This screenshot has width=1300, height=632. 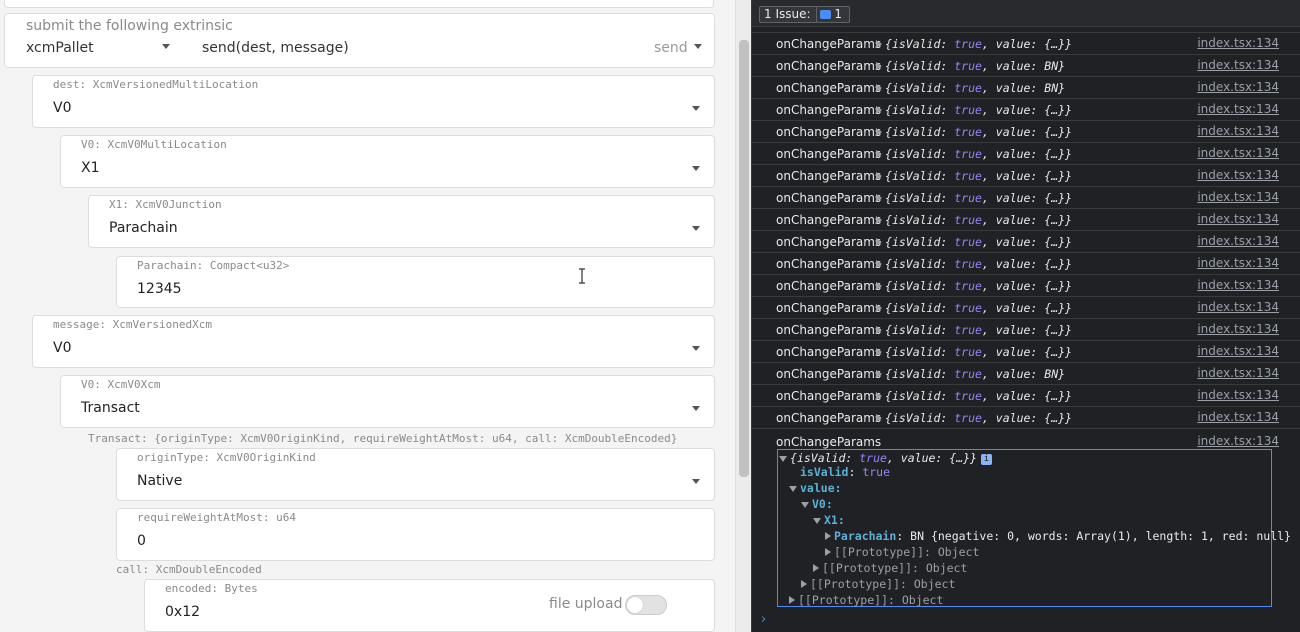 I want to click on v0-location-field: V0: XcmV0MultiLocation X1, so click(x=387, y=161).